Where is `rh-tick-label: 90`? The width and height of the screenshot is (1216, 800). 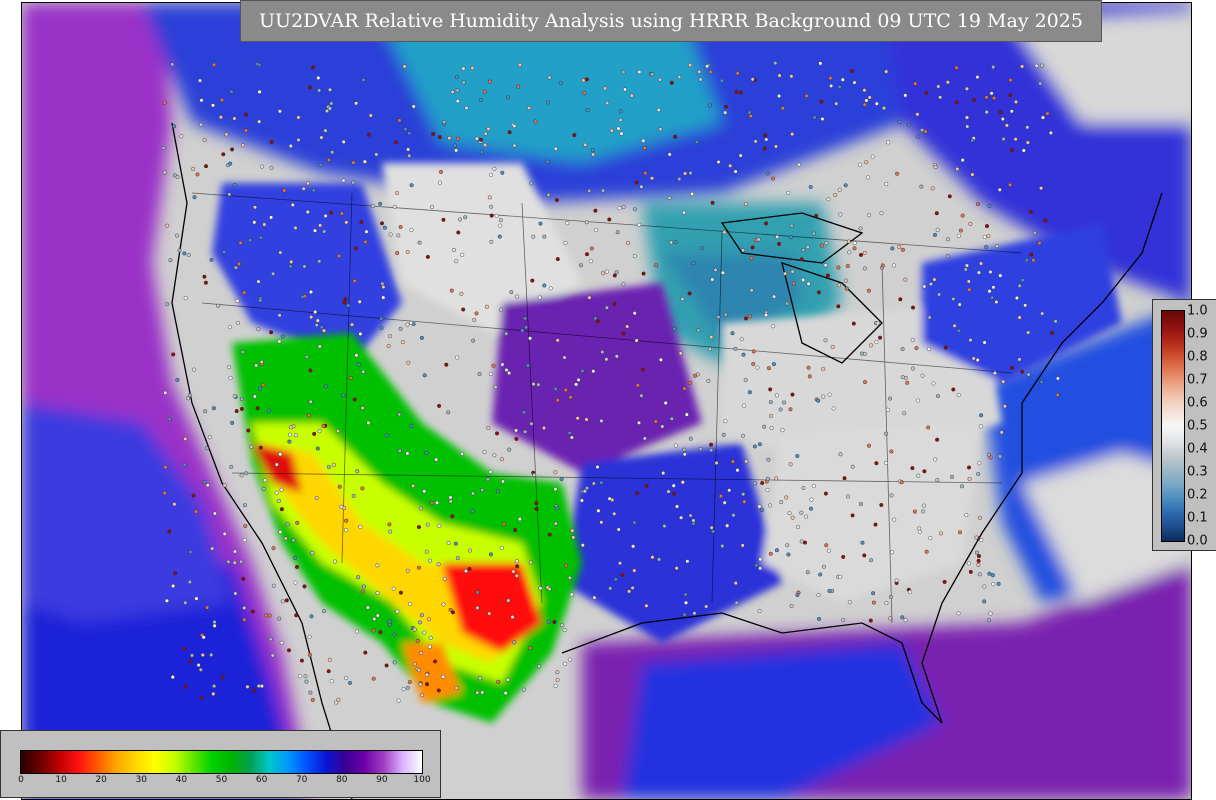 rh-tick-label: 90 is located at coordinates (382, 780).